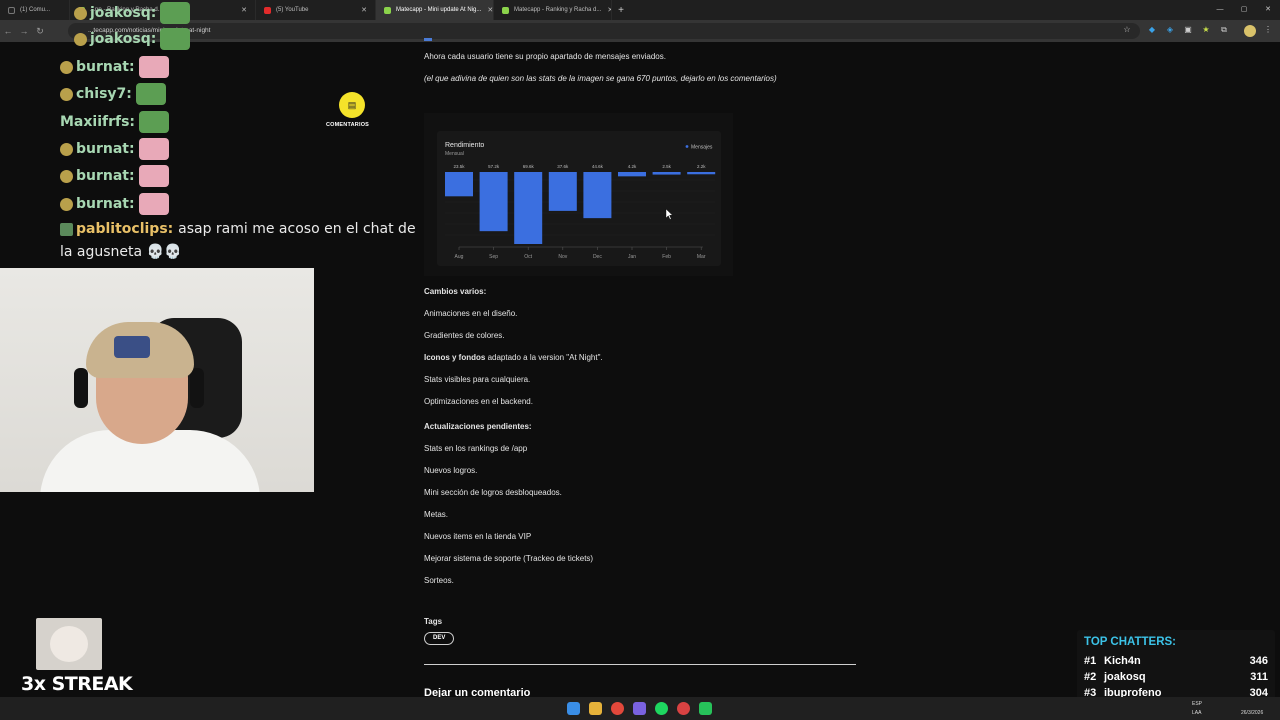  I want to click on chat-username: Maxiifrfs:, so click(98, 122).